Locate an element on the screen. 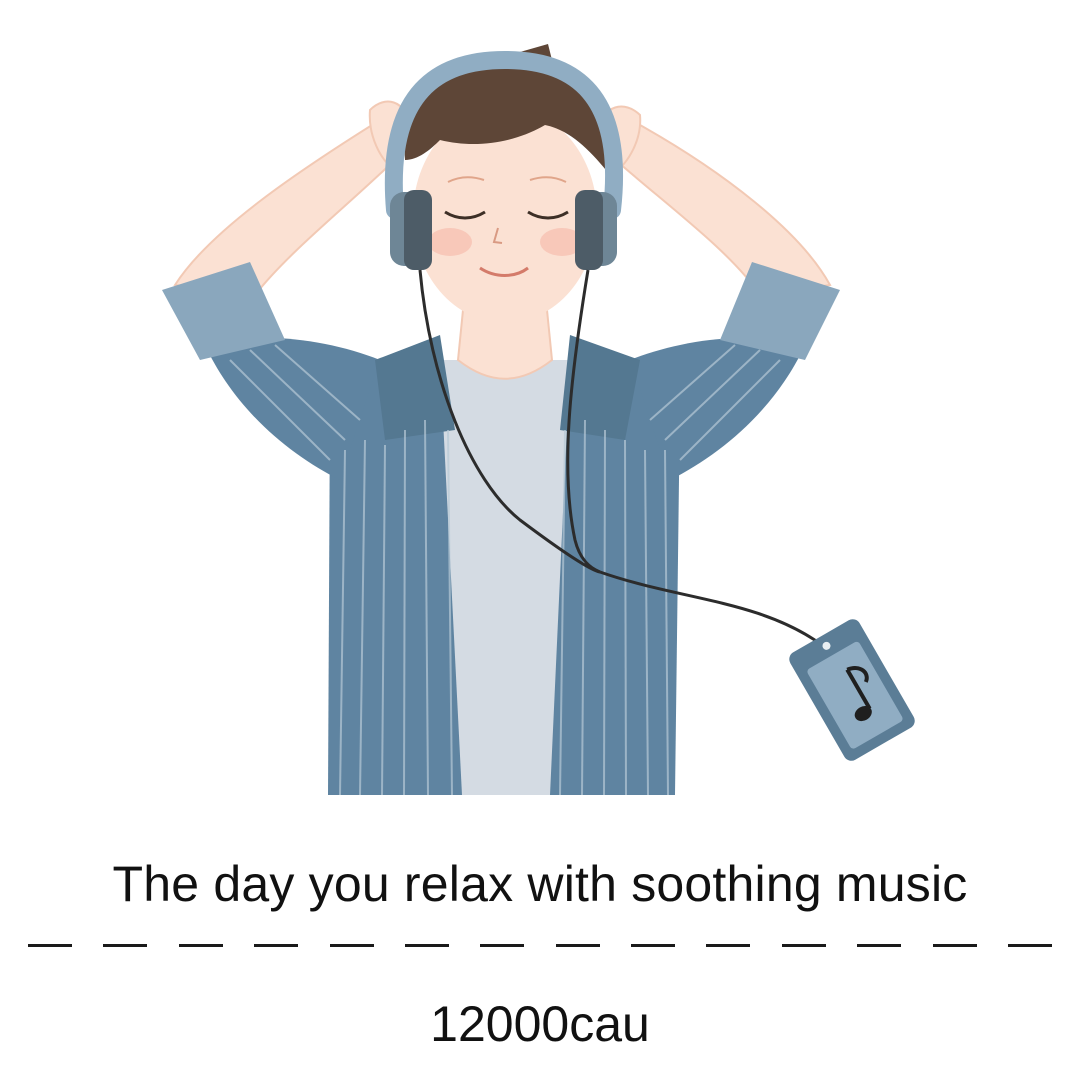 The height and width of the screenshot is (1080, 1080). dash-divider is located at coordinates (540, 948).